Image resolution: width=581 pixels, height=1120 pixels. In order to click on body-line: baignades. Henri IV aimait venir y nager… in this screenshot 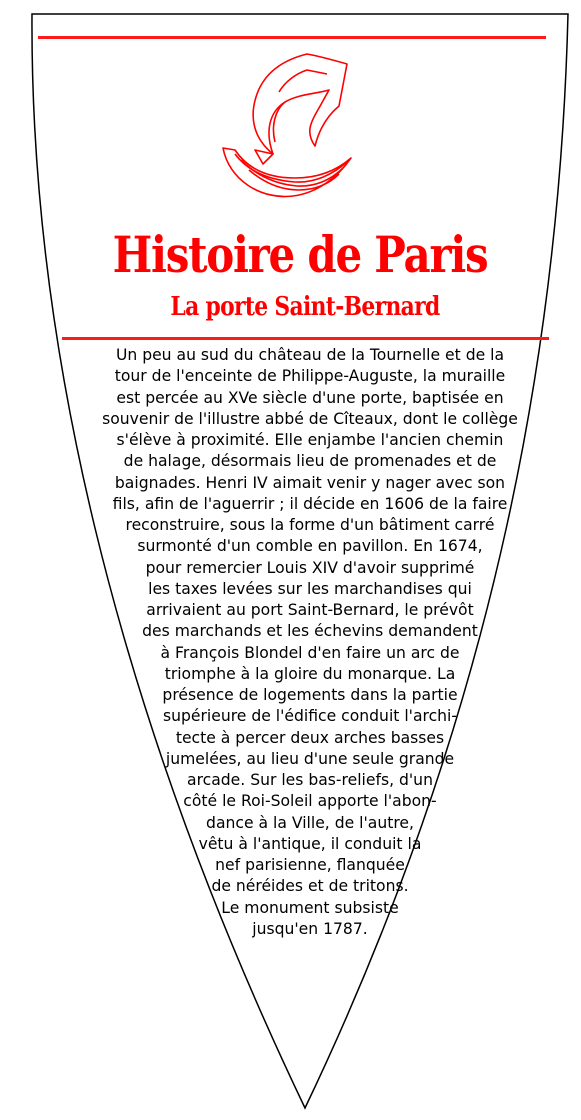, I will do `click(310, 482)`.